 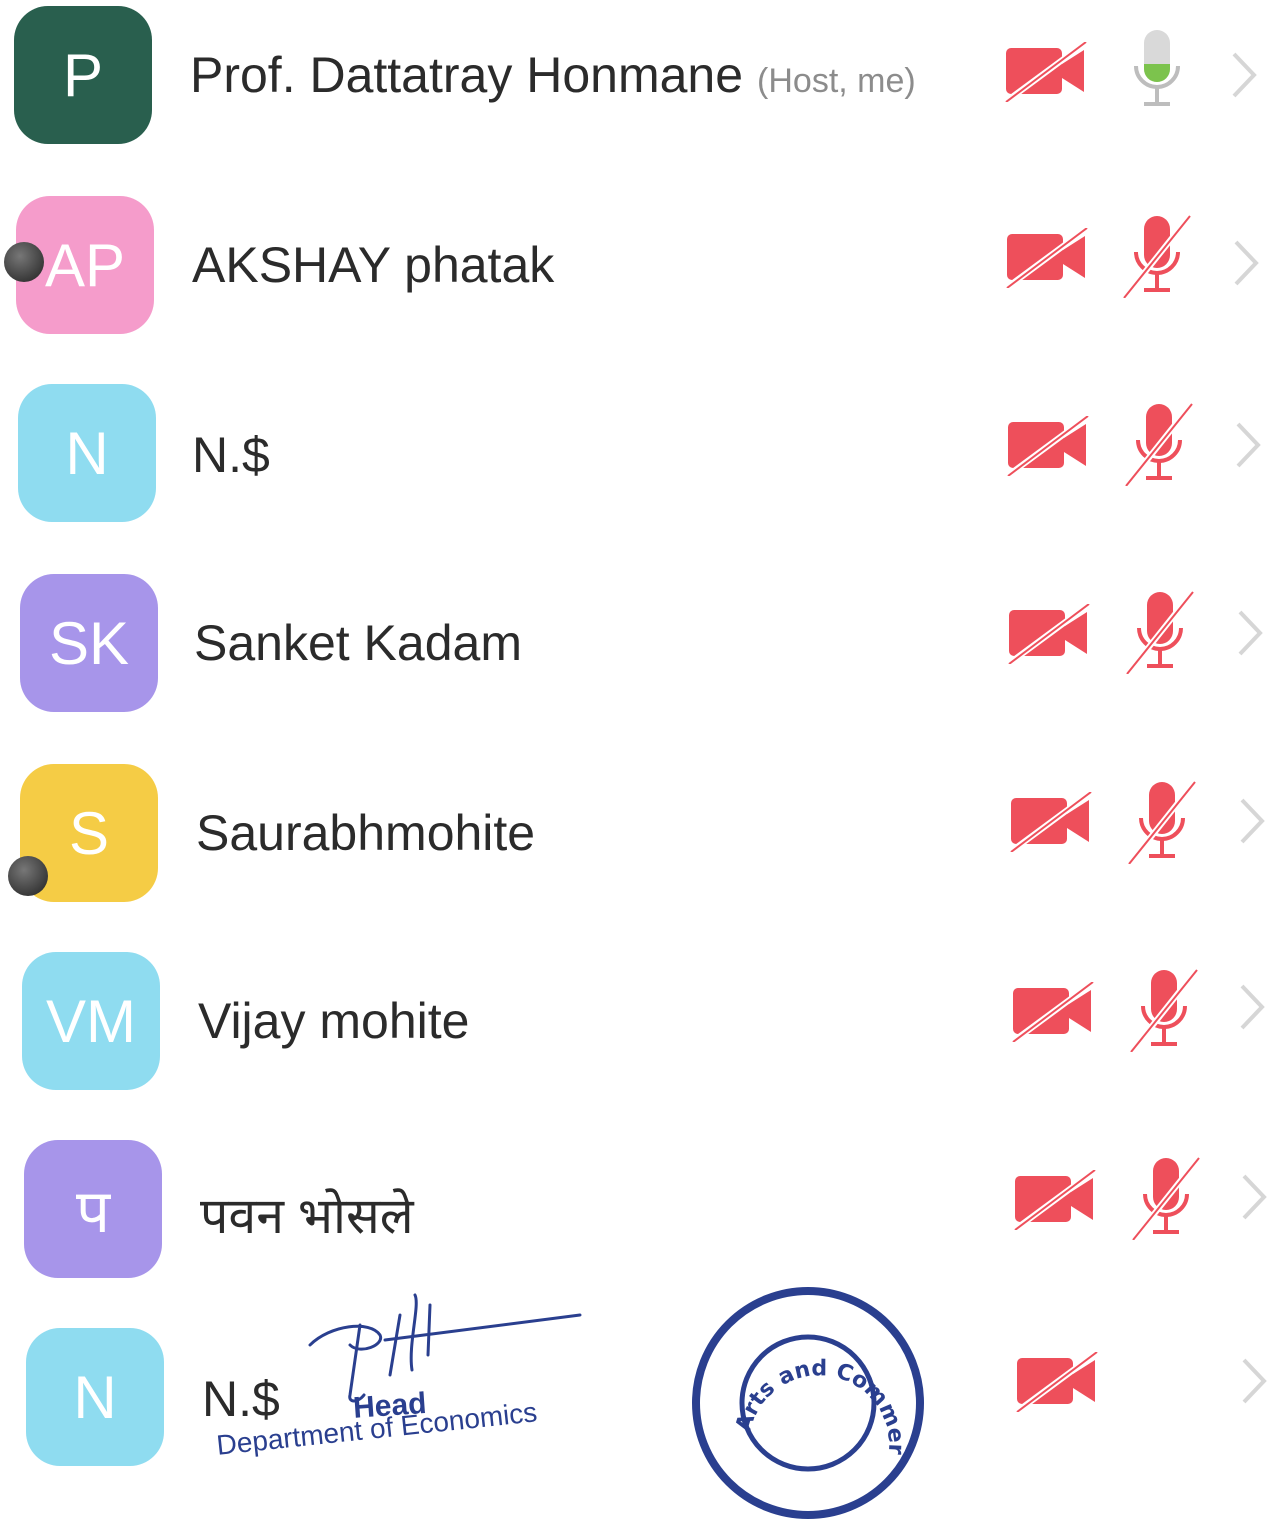 What do you see at coordinates (634, 282) in the screenshot?
I see `participant-row: AP AKSHAY phatak` at bounding box center [634, 282].